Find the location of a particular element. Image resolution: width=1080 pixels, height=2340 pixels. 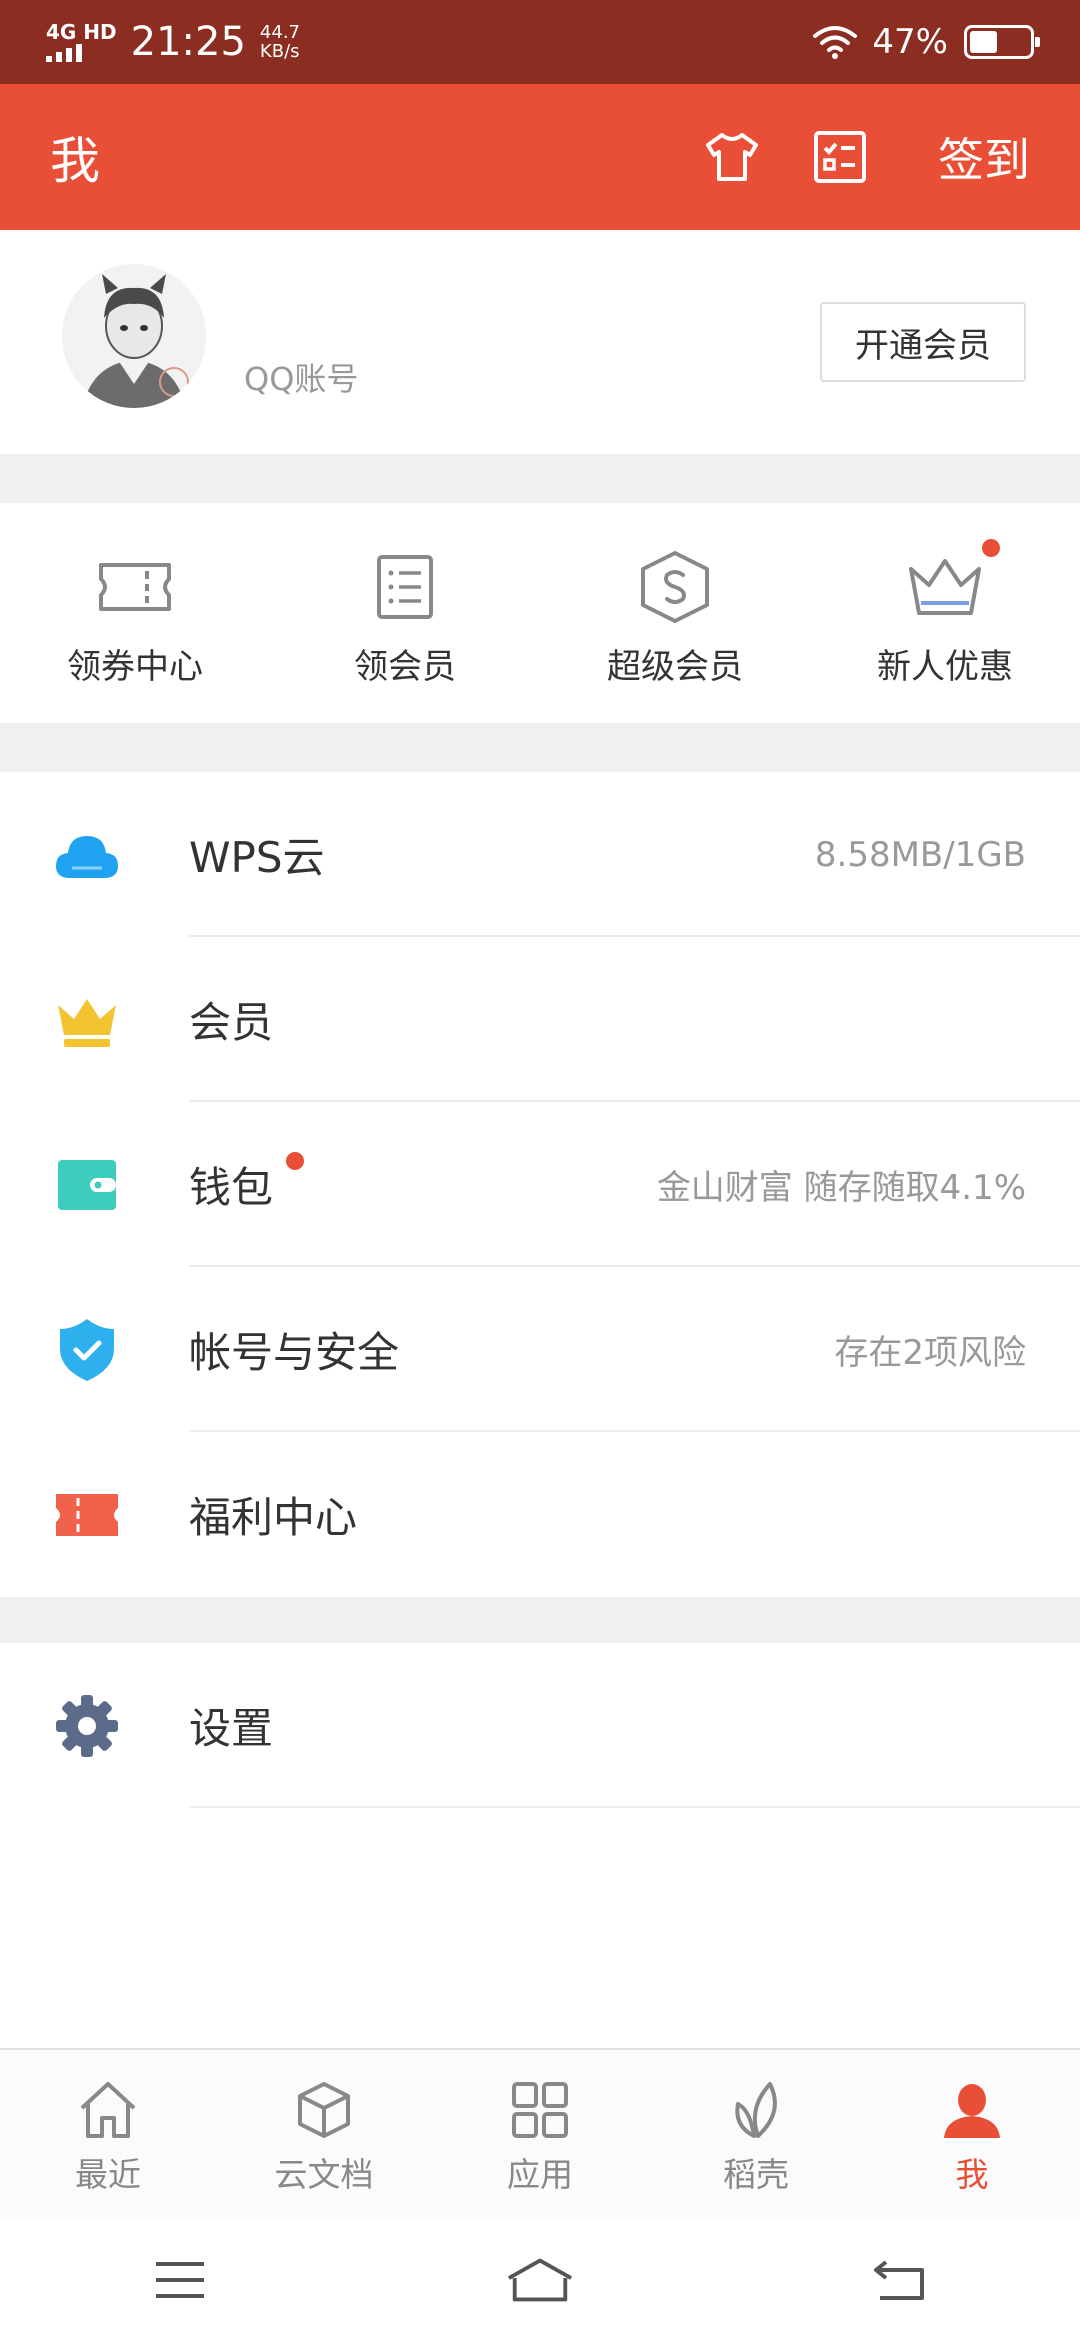

home-icon is located at coordinates (108, 2110).